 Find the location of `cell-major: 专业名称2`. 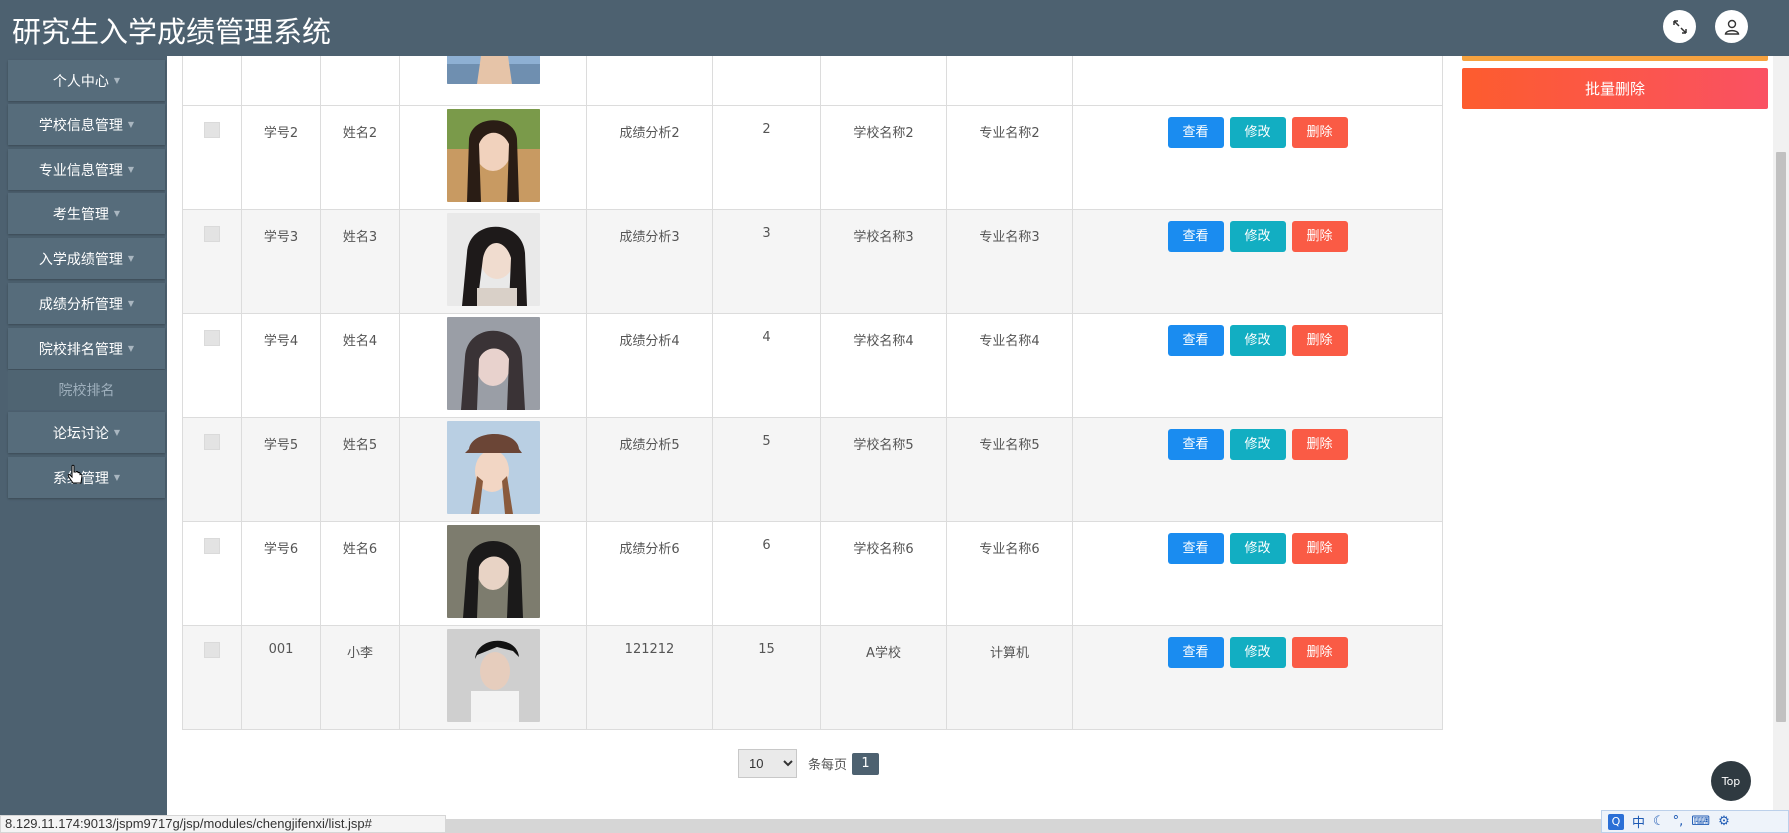

cell-major: 专业名称2 is located at coordinates (1009, 157).